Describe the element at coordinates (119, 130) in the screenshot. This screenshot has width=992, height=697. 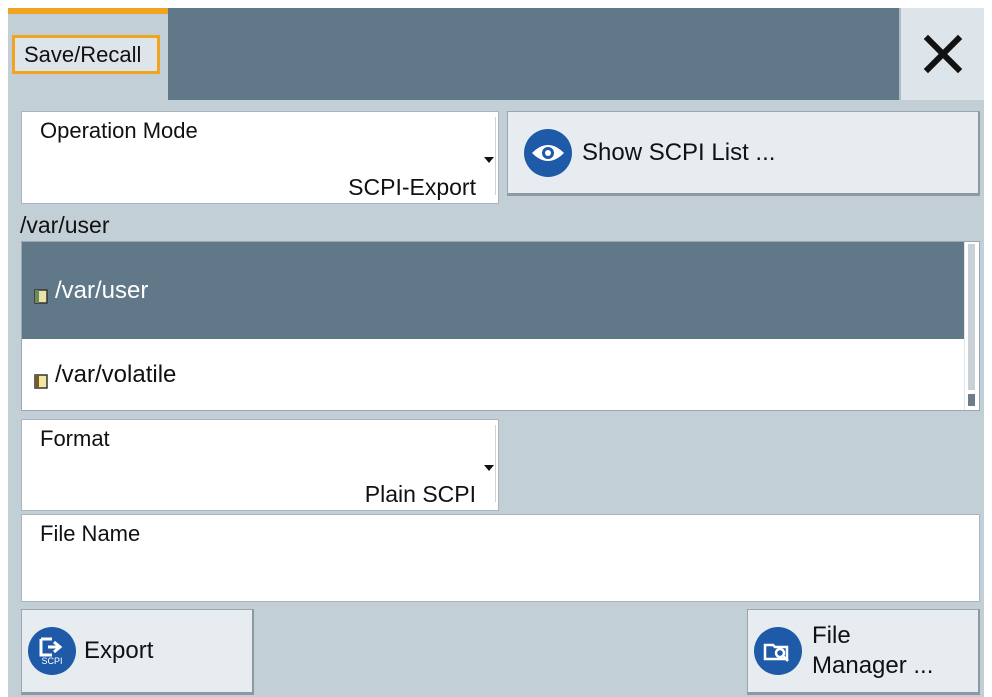
I see `operation-mode-label: Operation Mode` at that location.